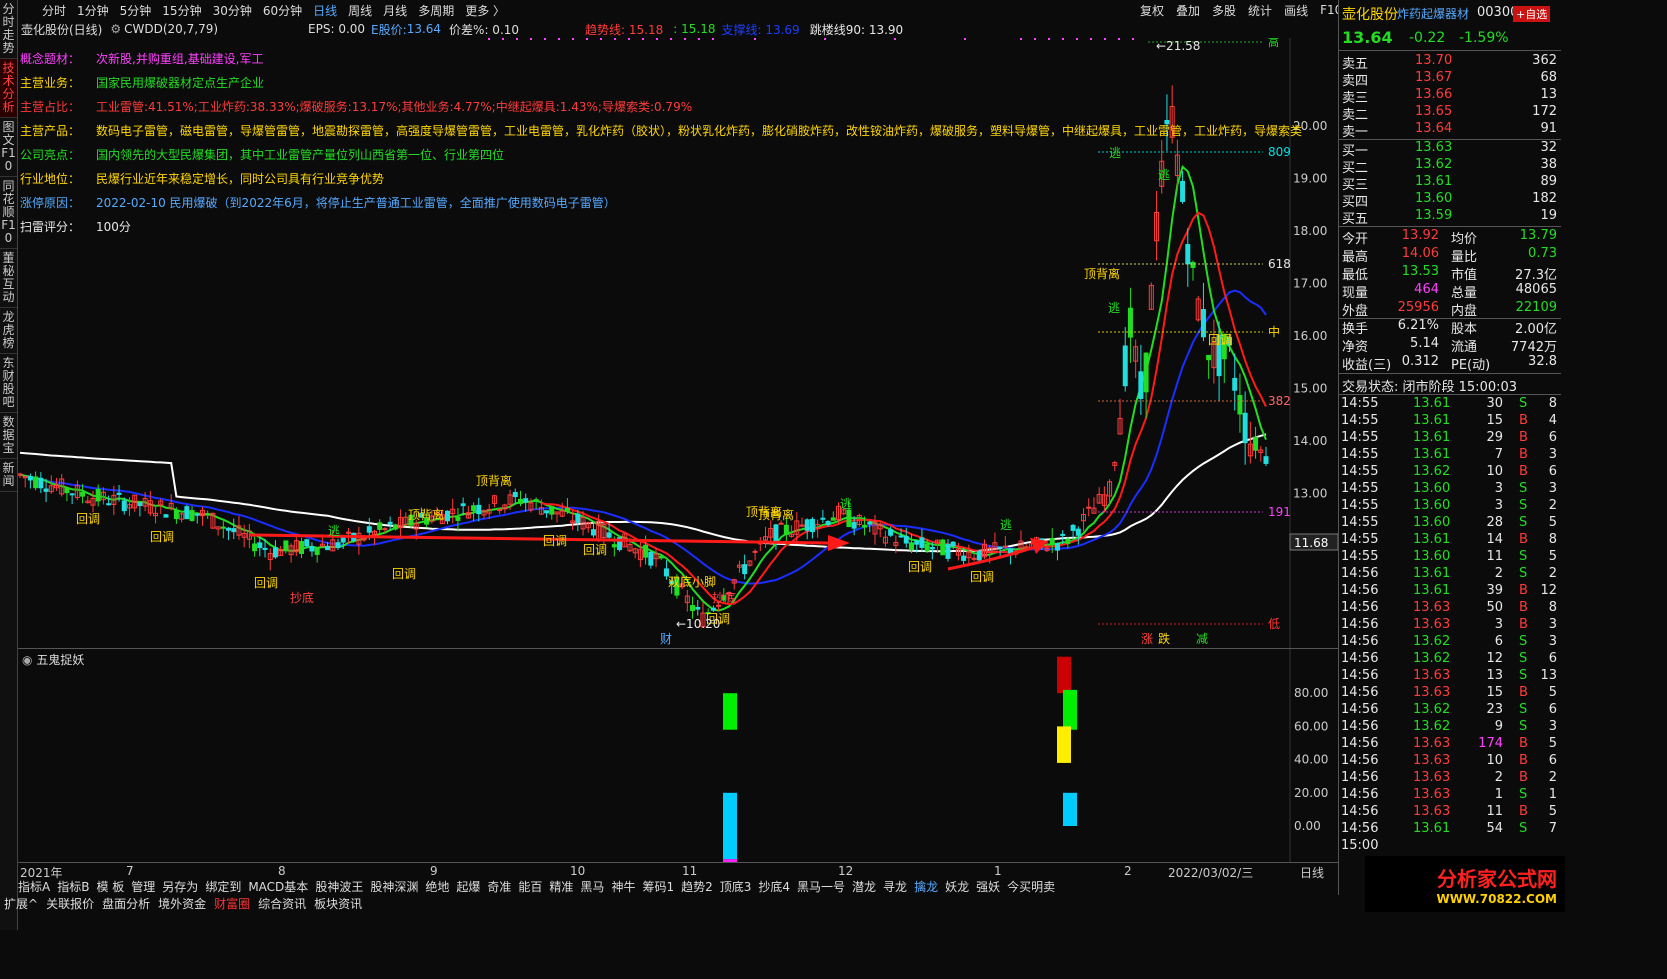 Image resolution: width=1667 pixels, height=979 pixels. I want to click on indicator-gear-icon: ⚙, so click(115, 29).